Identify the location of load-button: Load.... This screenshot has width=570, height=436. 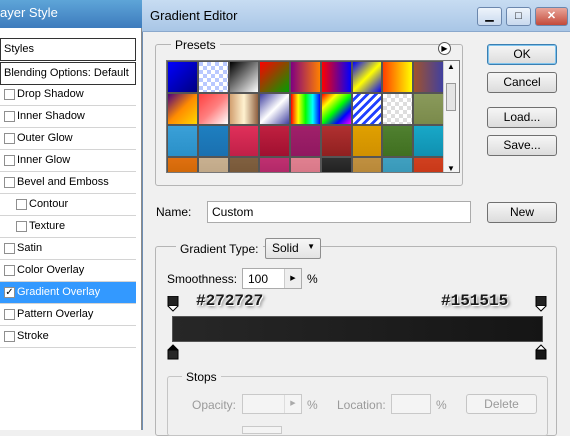
(522, 117).